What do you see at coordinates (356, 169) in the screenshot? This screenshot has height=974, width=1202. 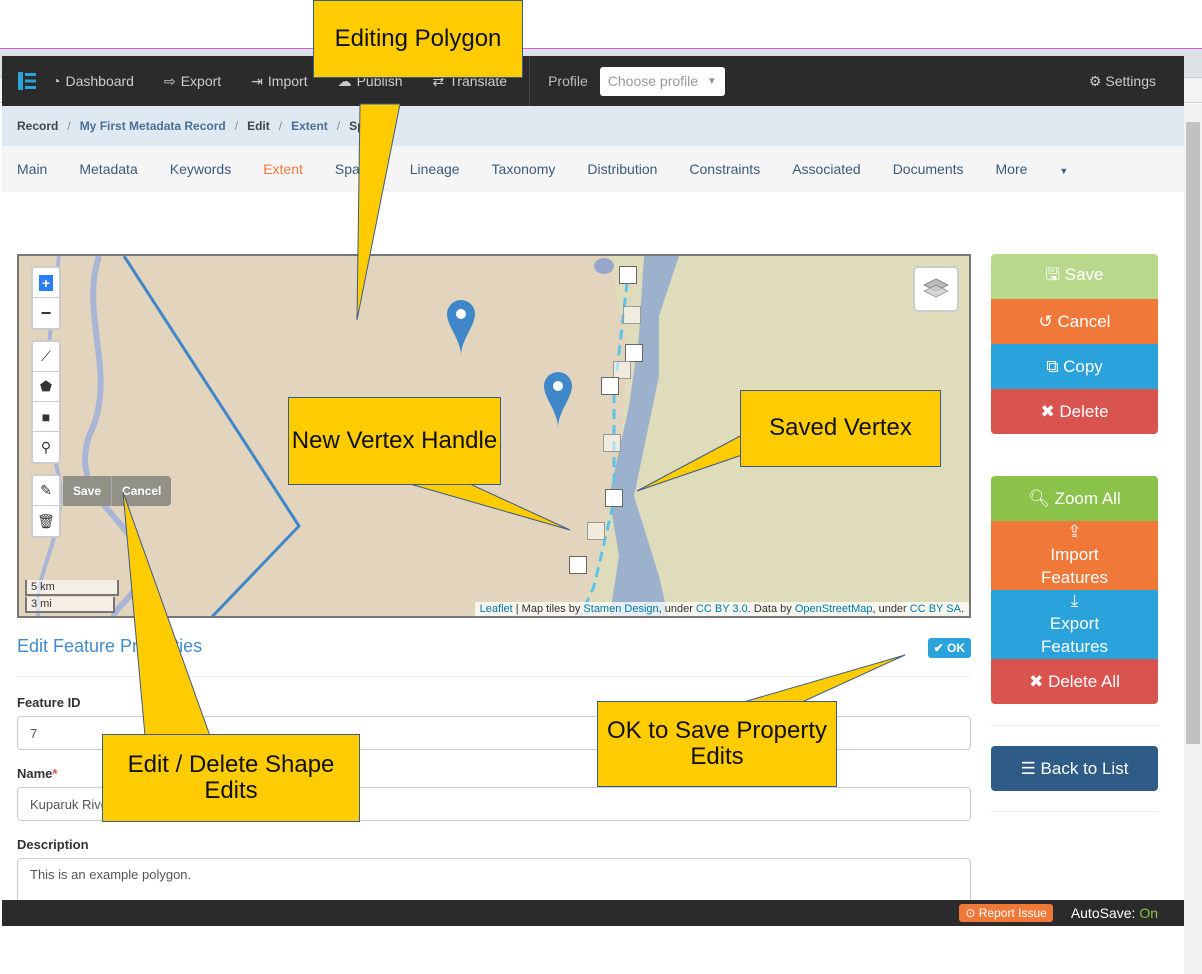 I see `tab-spatial: Spatial` at bounding box center [356, 169].